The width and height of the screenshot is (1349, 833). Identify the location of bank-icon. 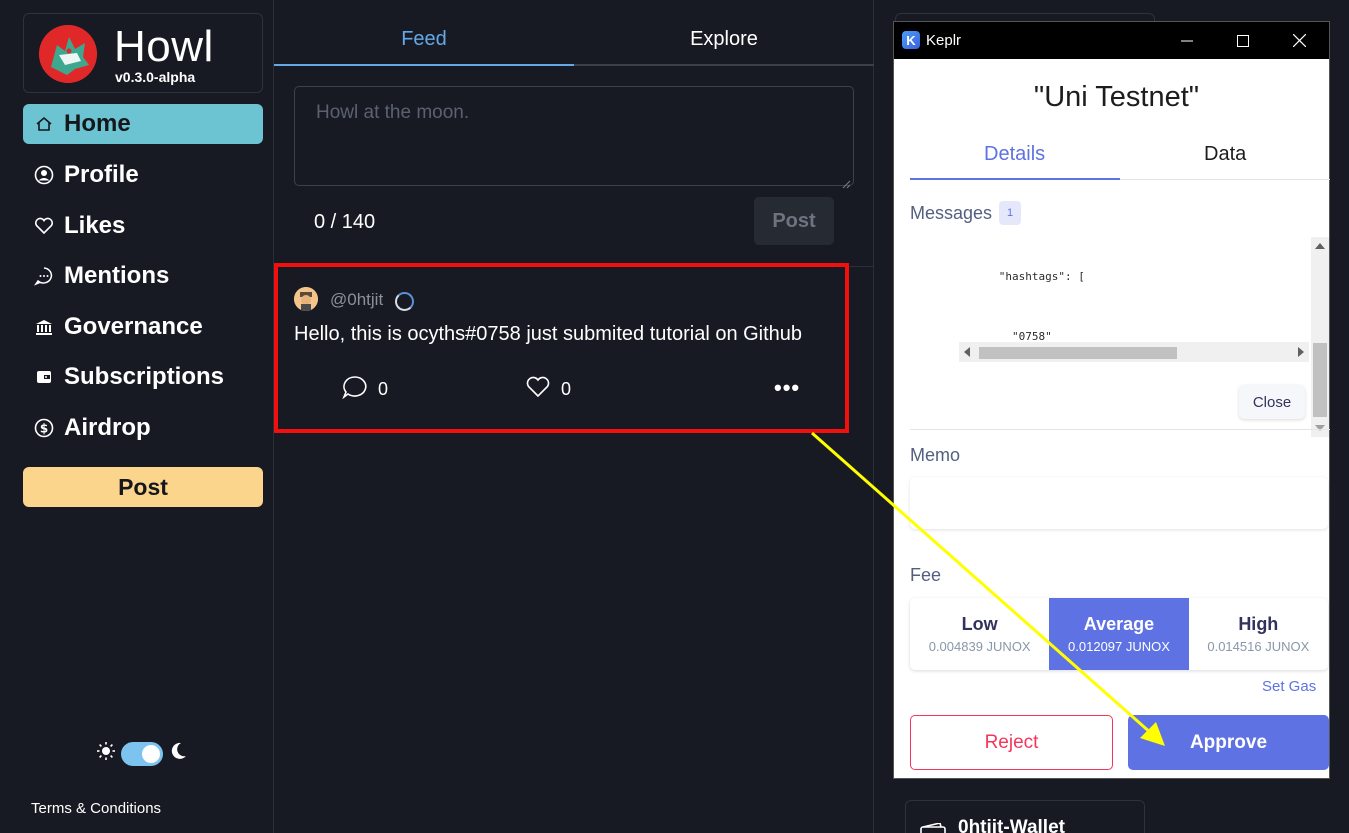
(44, 327).